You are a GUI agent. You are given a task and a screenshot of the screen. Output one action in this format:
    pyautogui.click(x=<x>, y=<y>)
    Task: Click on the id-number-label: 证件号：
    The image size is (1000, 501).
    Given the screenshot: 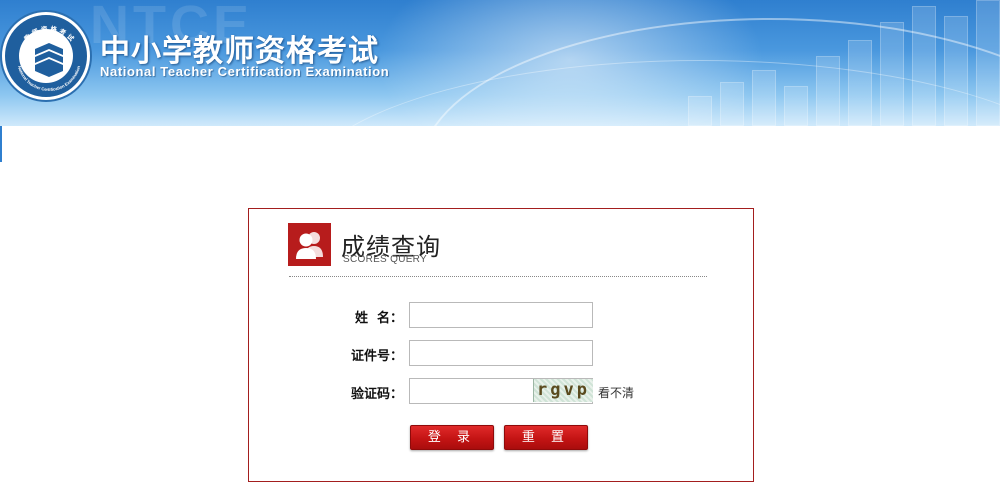 What is the action you would take?
    pyautogui.click(x=376, y=356)
    